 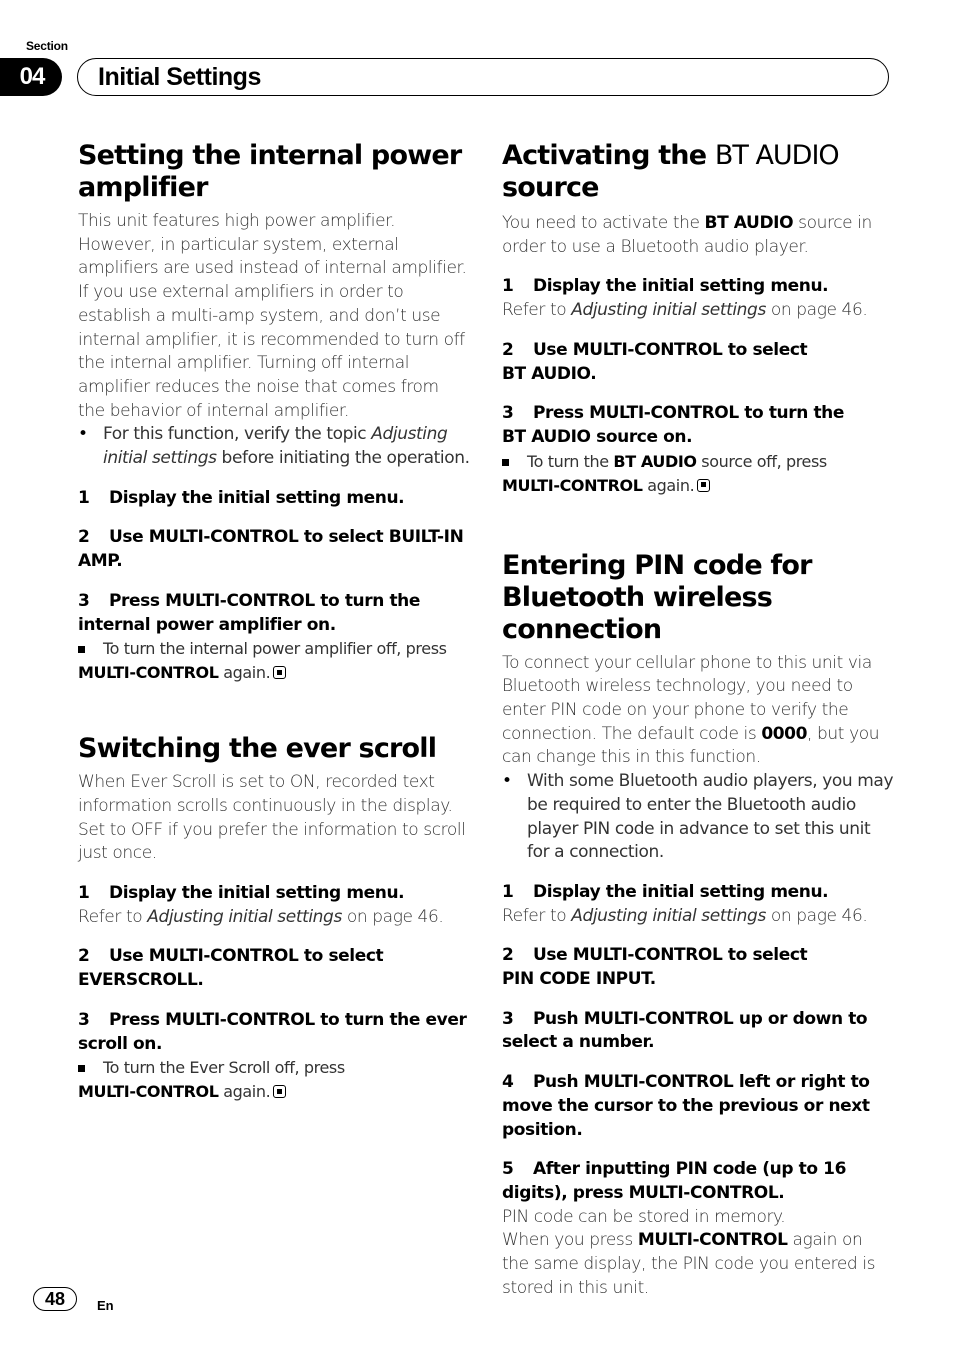 I want to click on scroll-note-continued: MULTI-CONTROL again., so click(x=274, y=1092).